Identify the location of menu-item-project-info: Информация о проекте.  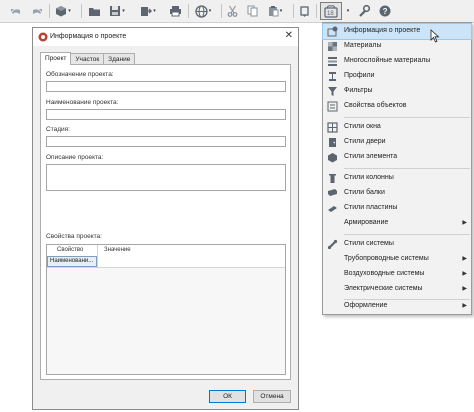
(397, 31).